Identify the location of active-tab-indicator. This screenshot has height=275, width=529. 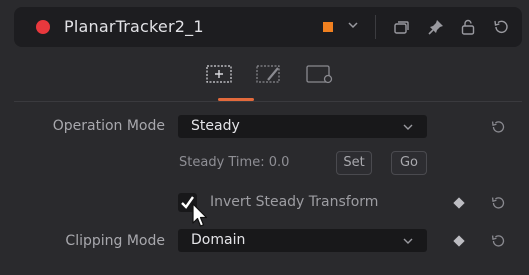
(236, 99).